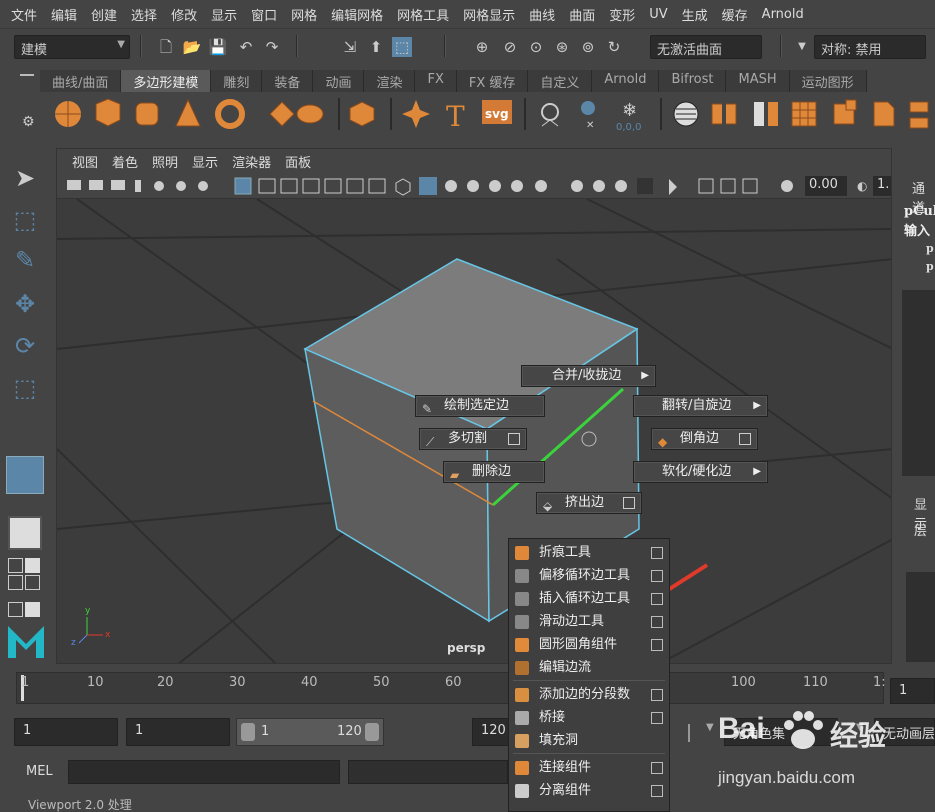  Describe the element at coordinates (144, 14) in the screenshot. I see `menu-item: 选择` at that location.